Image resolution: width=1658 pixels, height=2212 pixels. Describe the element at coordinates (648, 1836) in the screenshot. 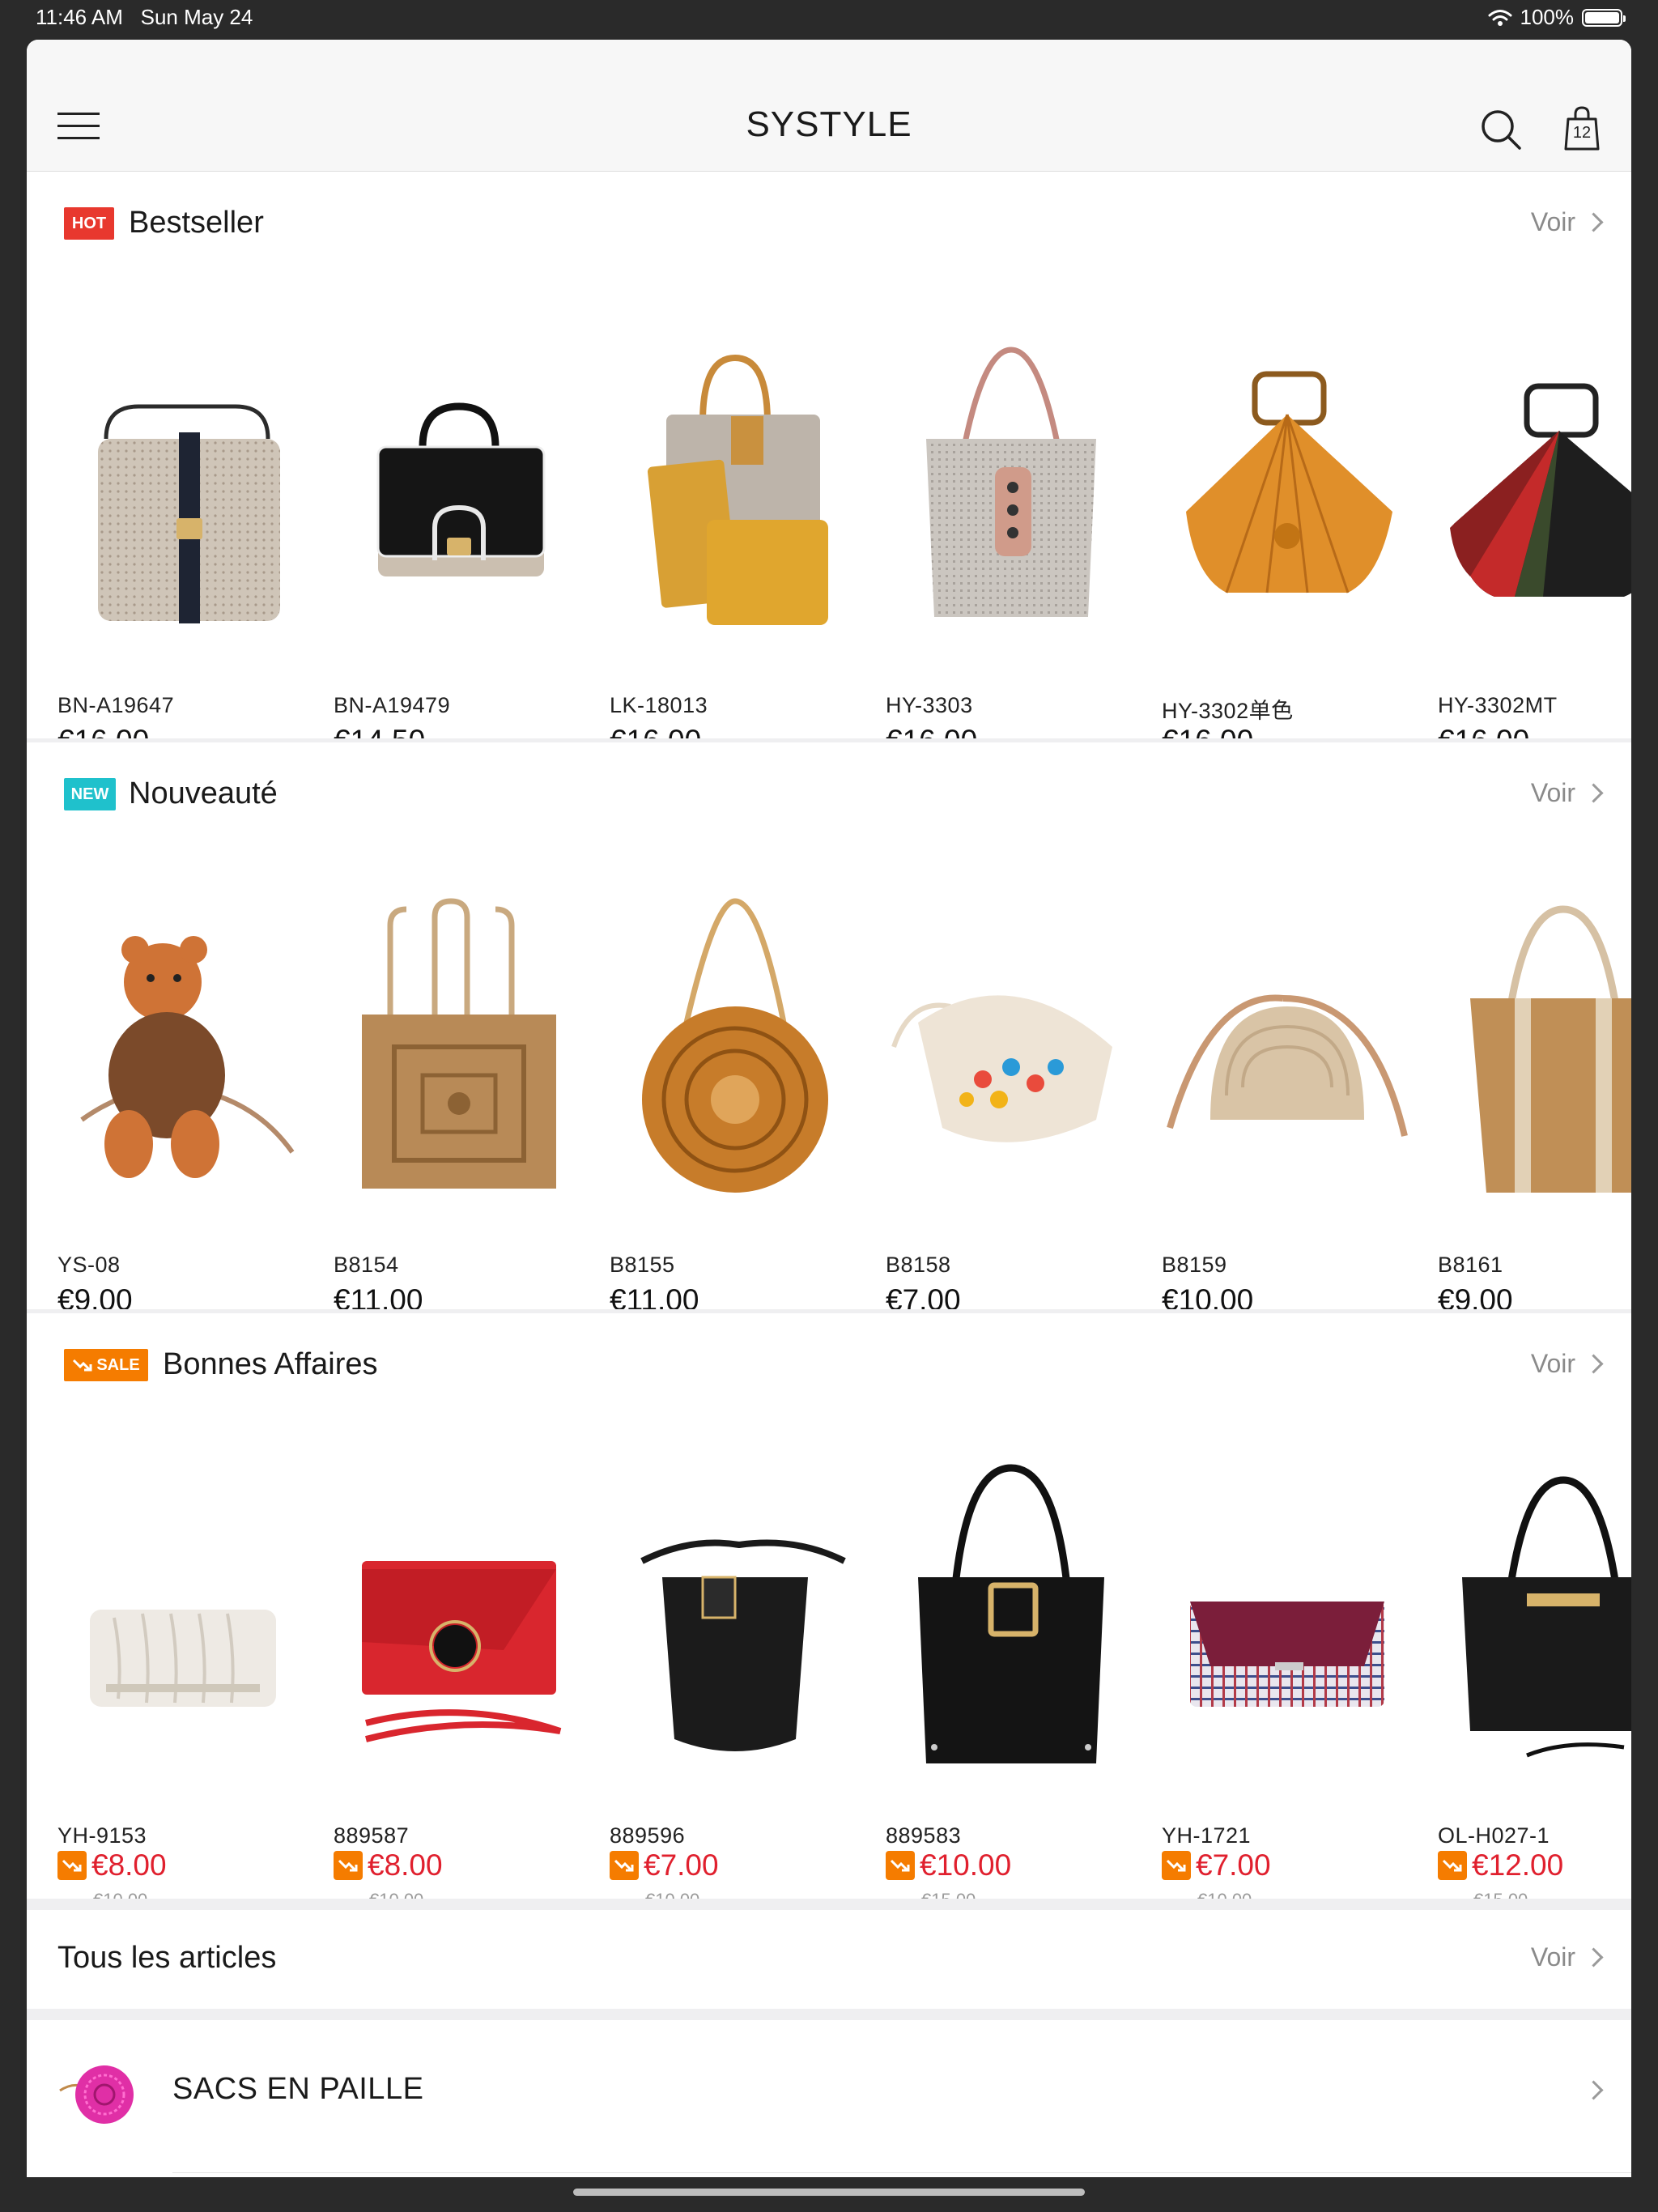

I see `product-sku: 889596` at that location.